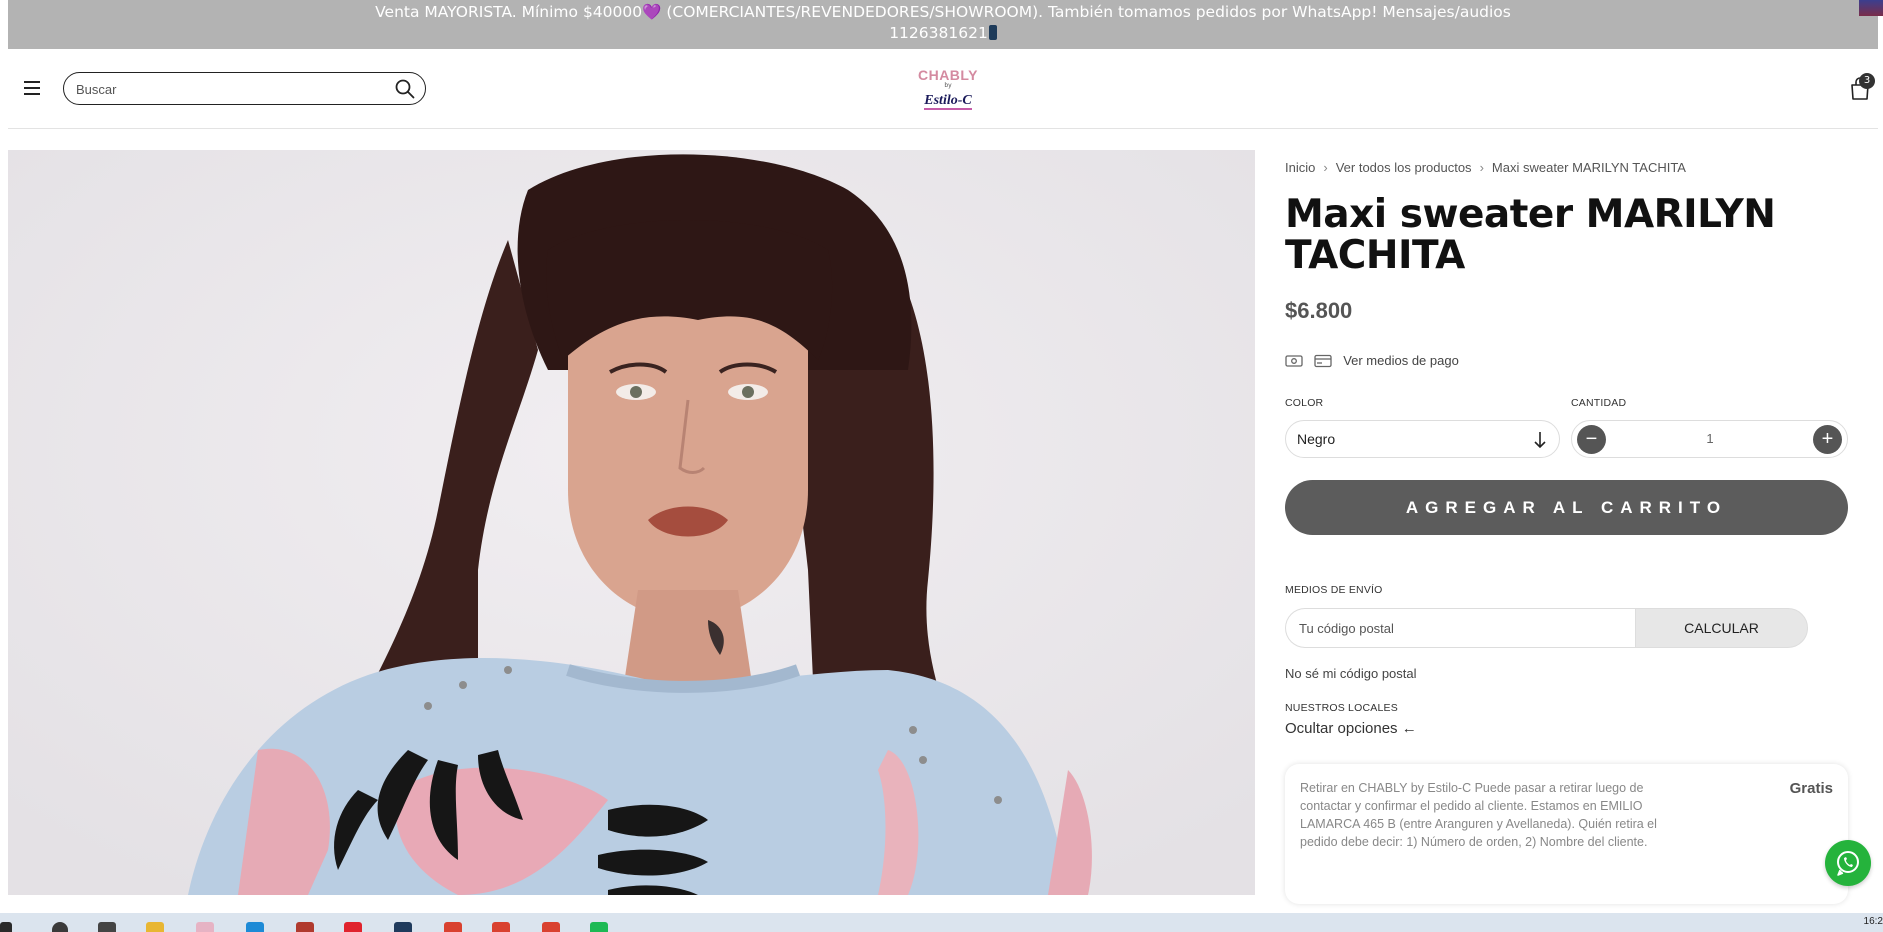 This screenshot has height=932, width=1883. What do you see at coordinates (652, 12) in the screenshot?
I see `heart-icon: 💜` at bounding box center [652, 12].